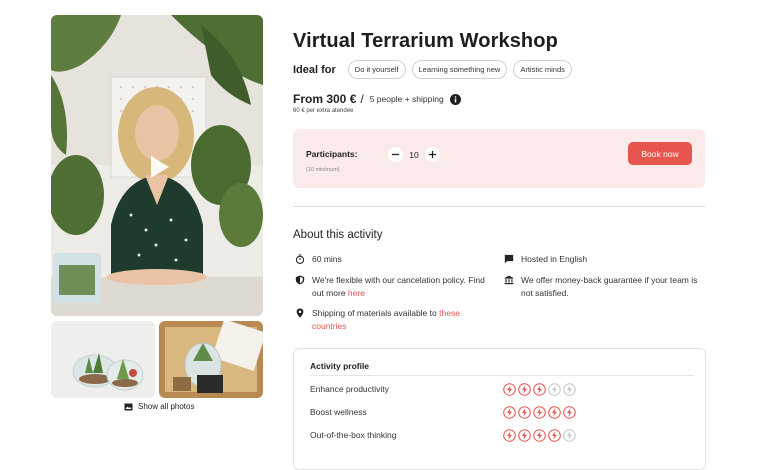 This screenshot has height=470, width=775. Describe the element at coordinates (338, 412) in the screenshot. I see `profile-row-label: Boost wellness` at that location.